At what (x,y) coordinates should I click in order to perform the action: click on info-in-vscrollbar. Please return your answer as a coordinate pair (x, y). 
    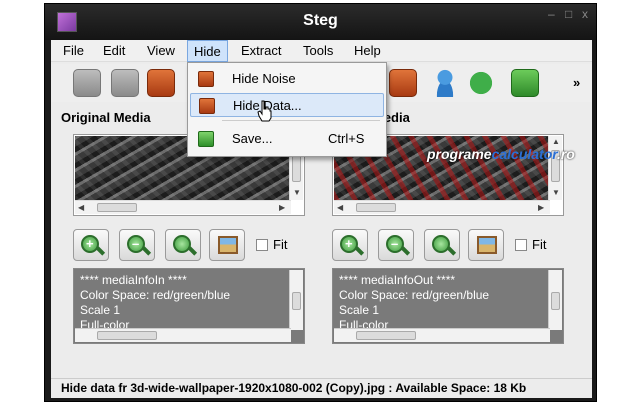
    Looking at the image, I should click on (296, 300).